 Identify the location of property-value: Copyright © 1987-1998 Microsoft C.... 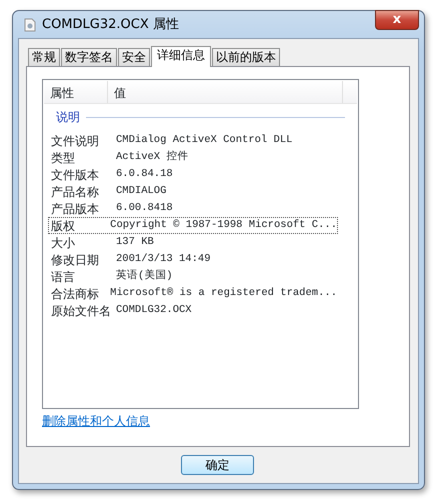
(223, 225).